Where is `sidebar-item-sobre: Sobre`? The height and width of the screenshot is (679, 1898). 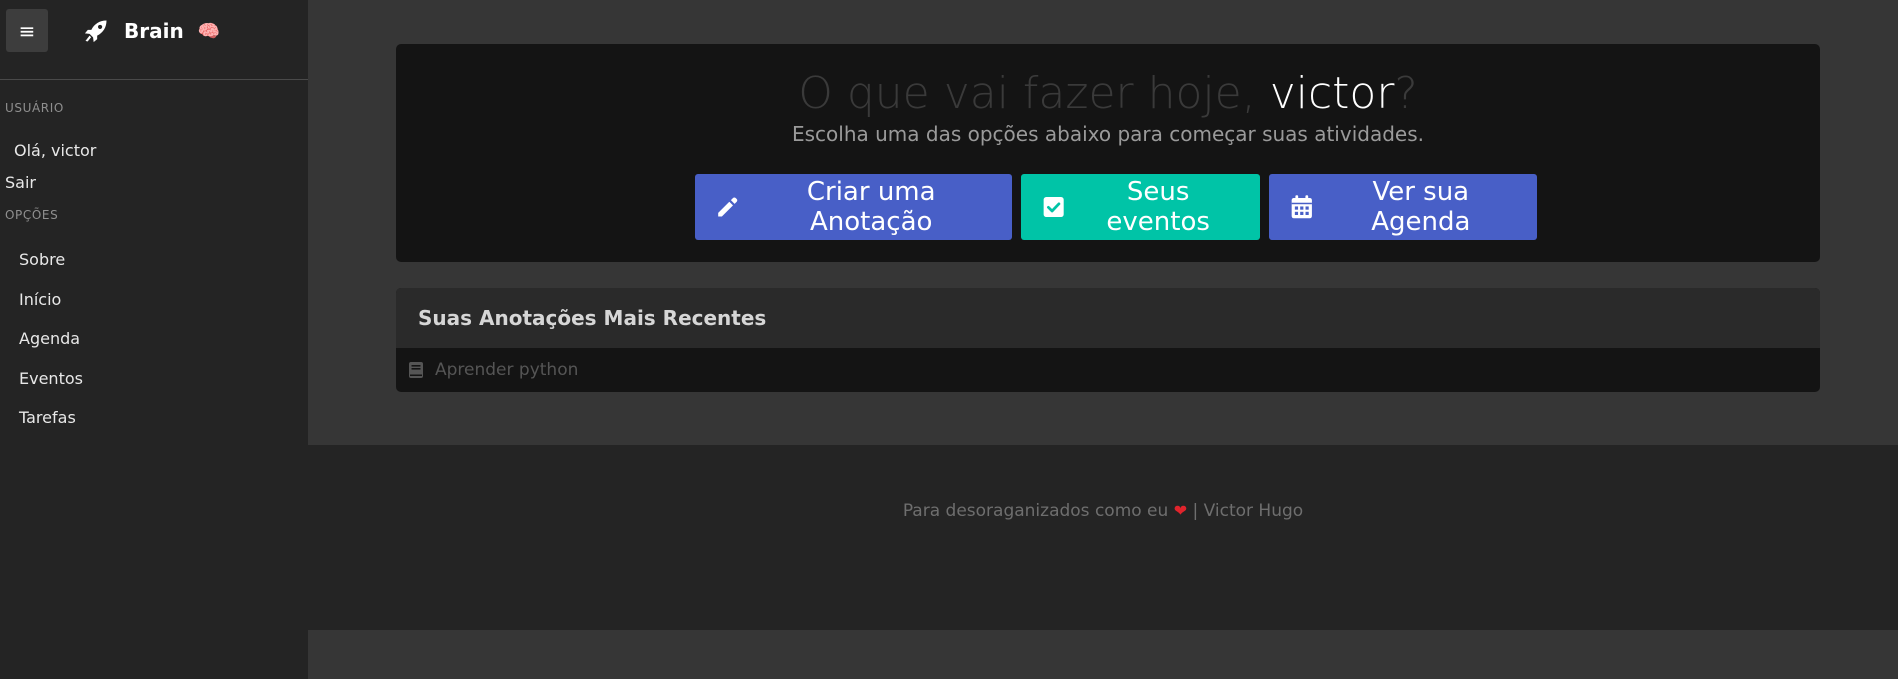
sidebar-item-sobre: Sobre is located at coordinates (42, 259).